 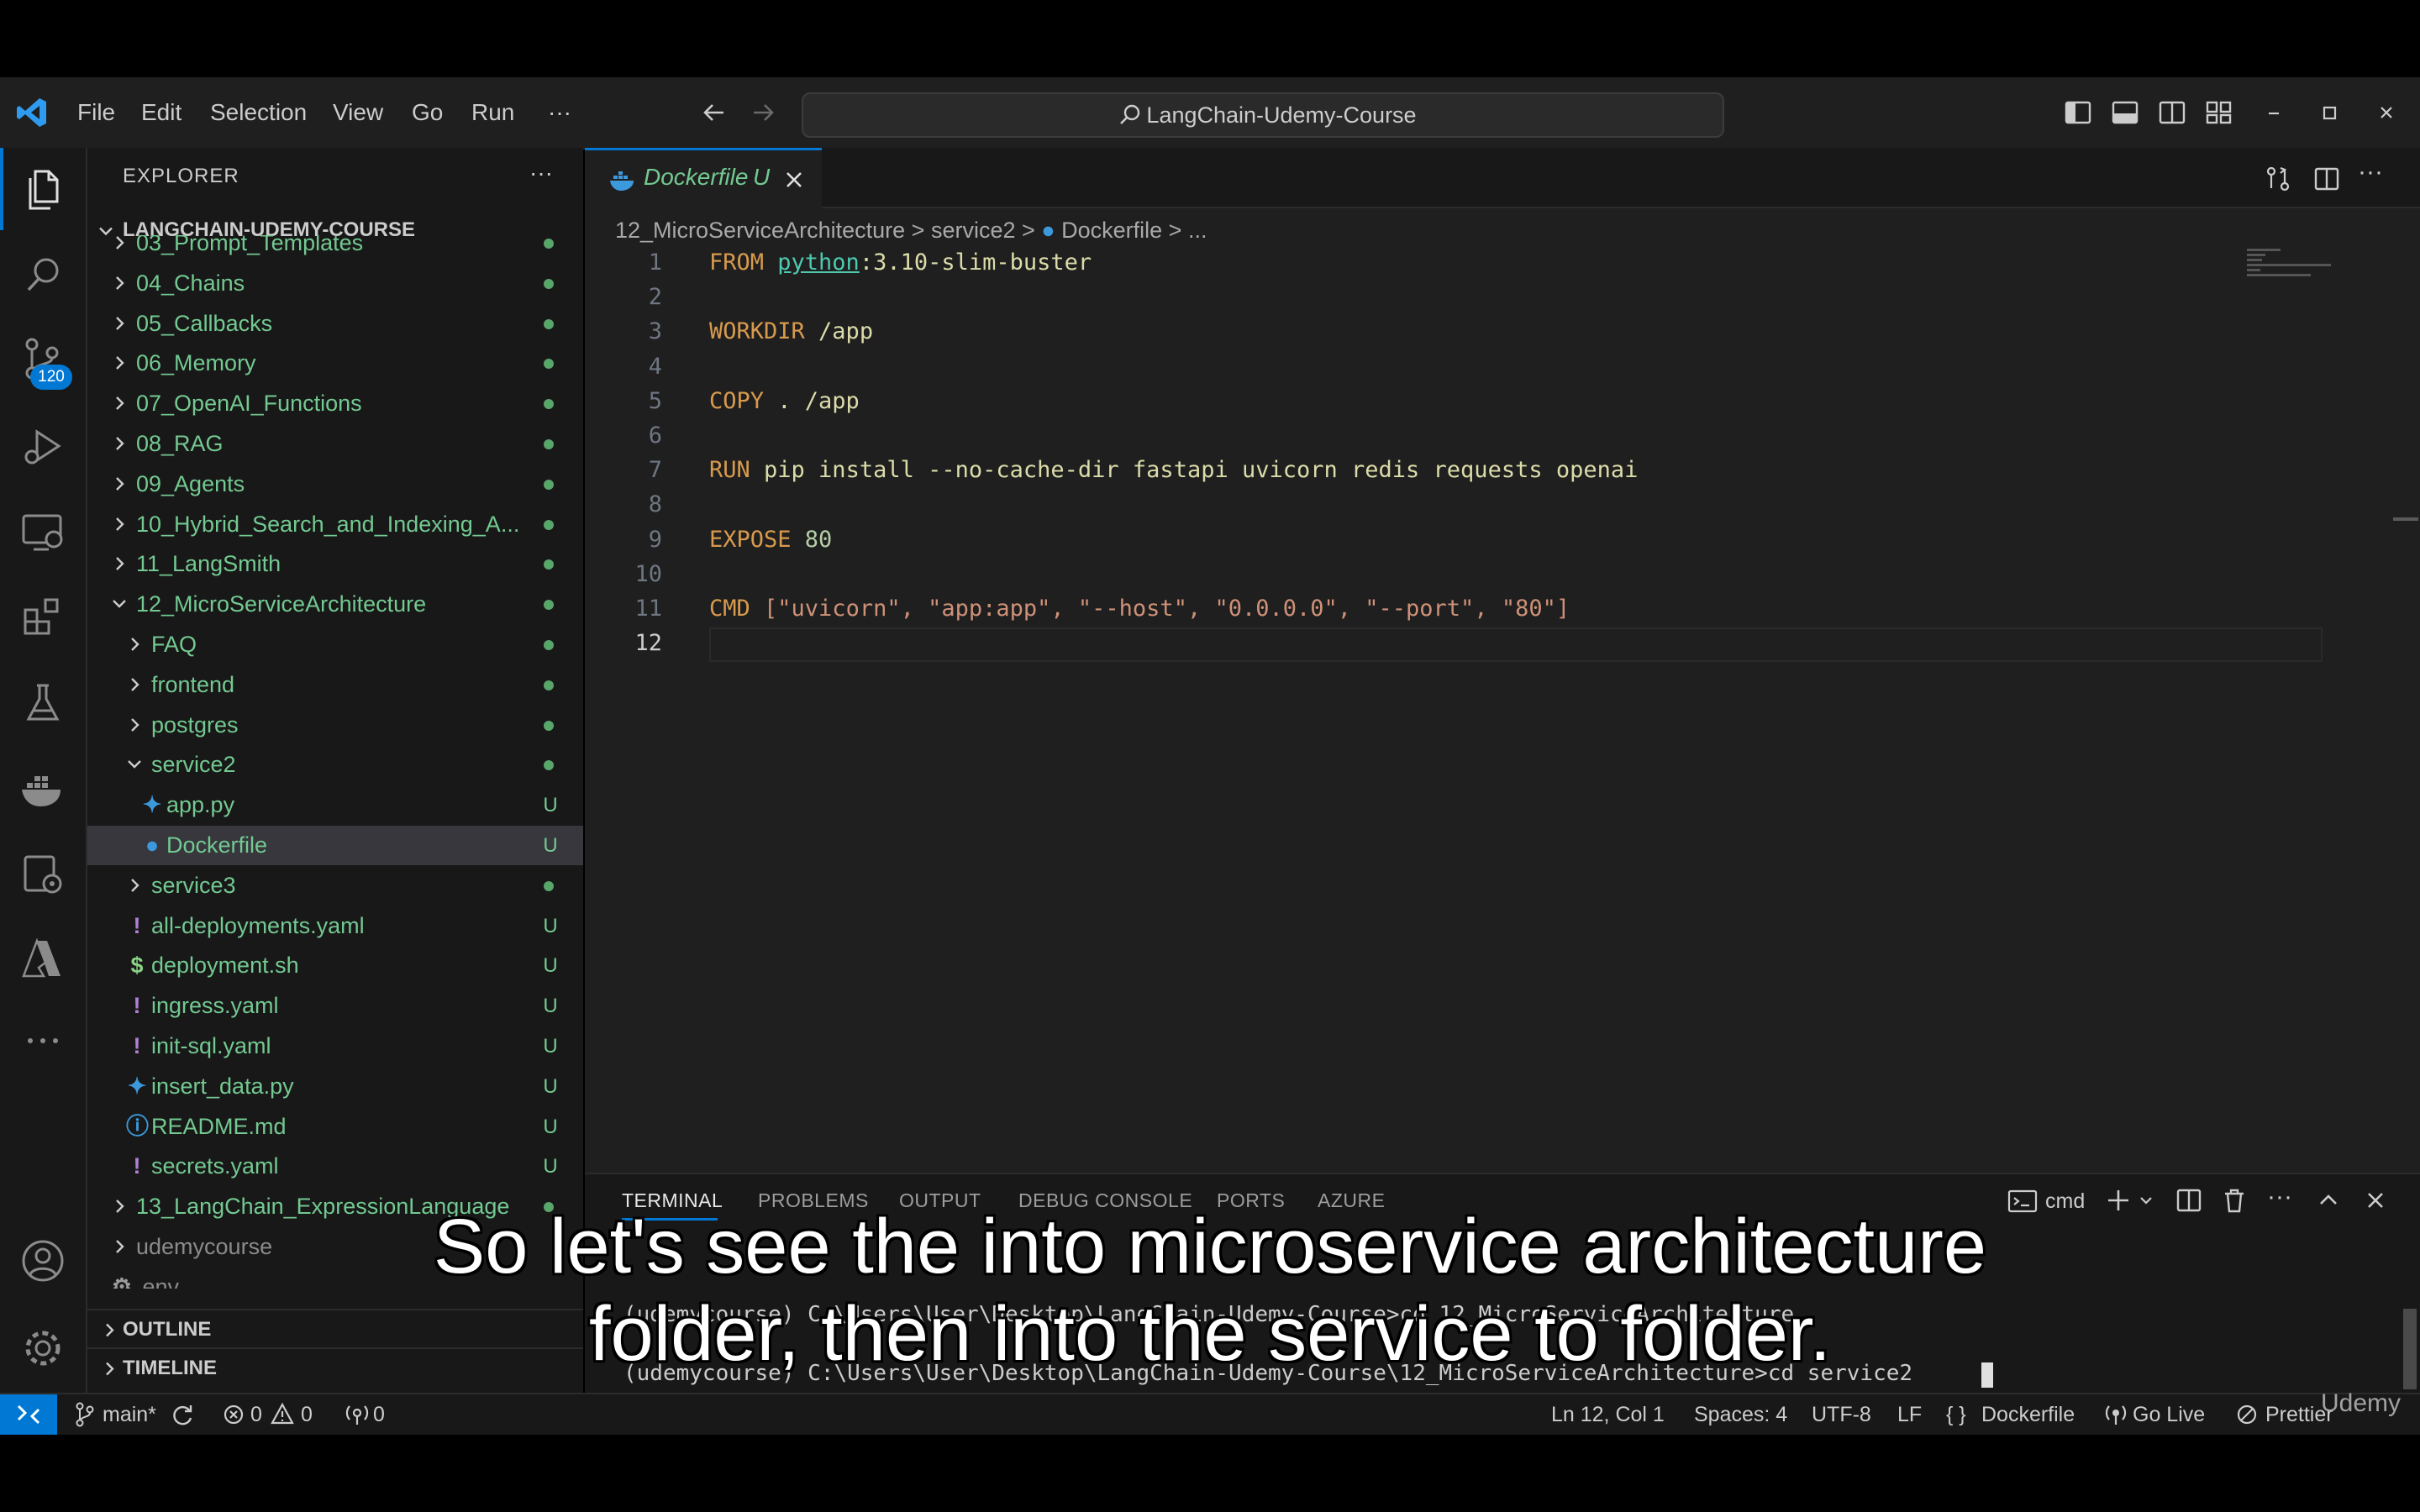 I want to click on tree-item: 06_Memory, so click(x=335, y=363).